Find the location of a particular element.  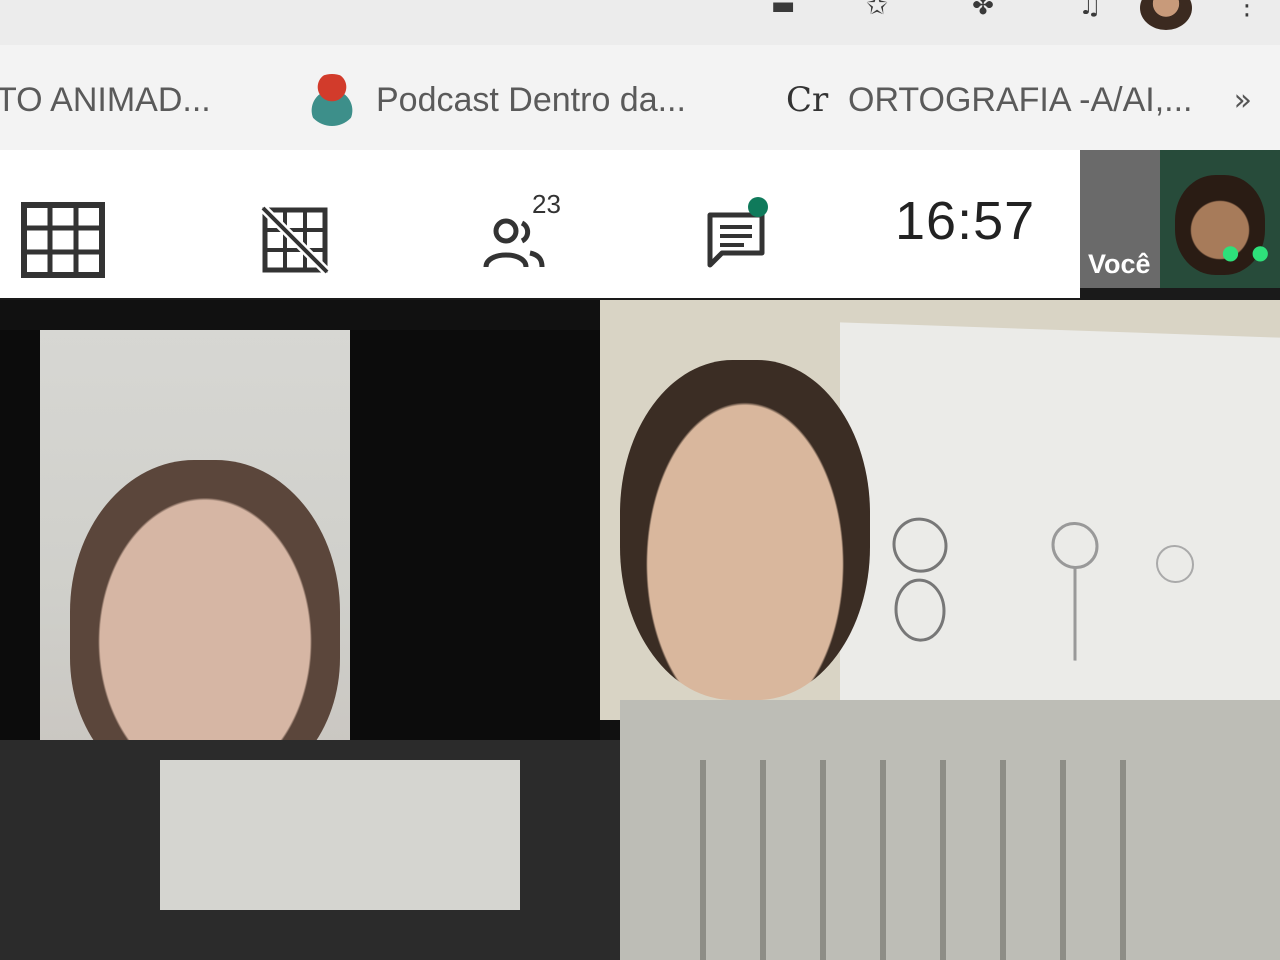

audio-level-icon: ● ● is located at coordinates (1246, 252).